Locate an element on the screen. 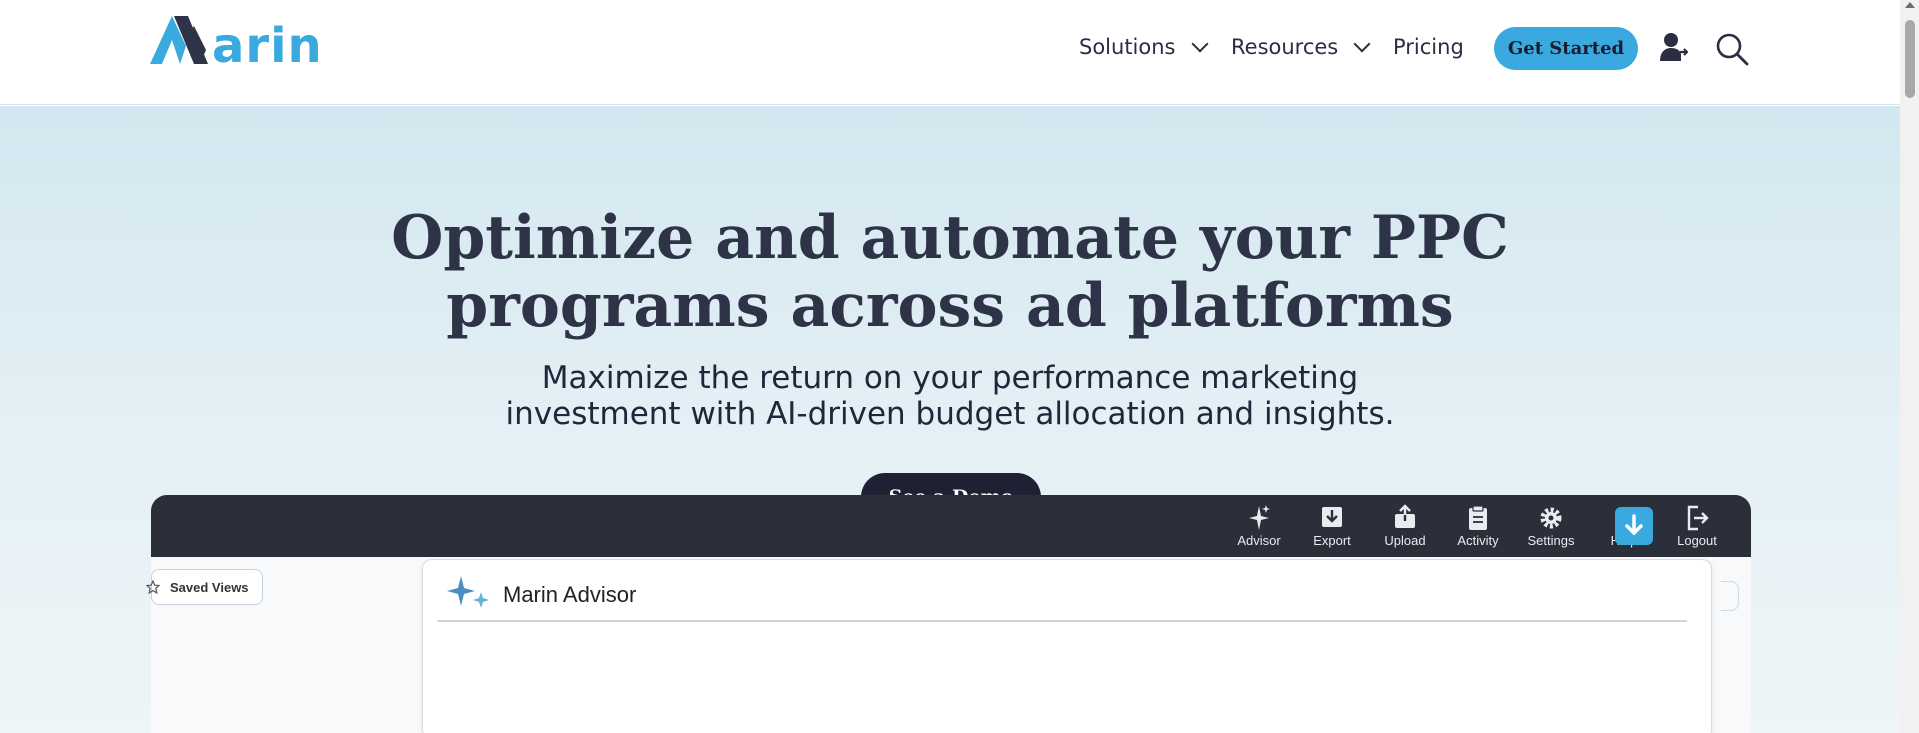  user-login-icon is located at coordinates (1674, 47).